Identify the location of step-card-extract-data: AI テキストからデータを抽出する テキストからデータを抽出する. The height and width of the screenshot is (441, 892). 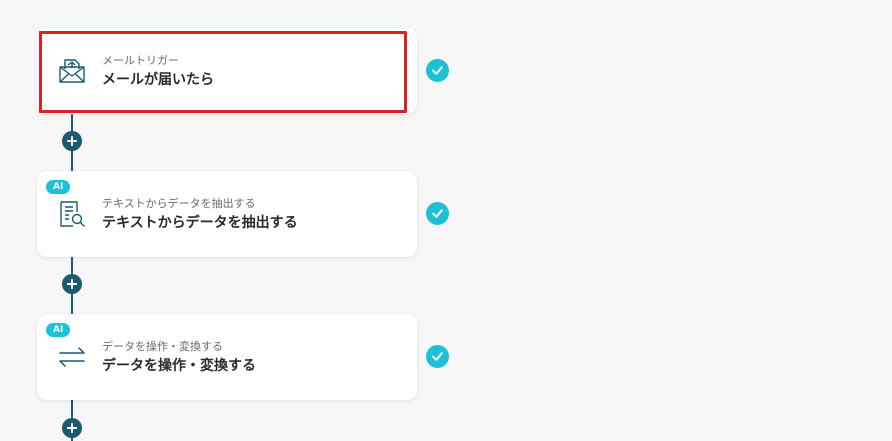
(227, 214).